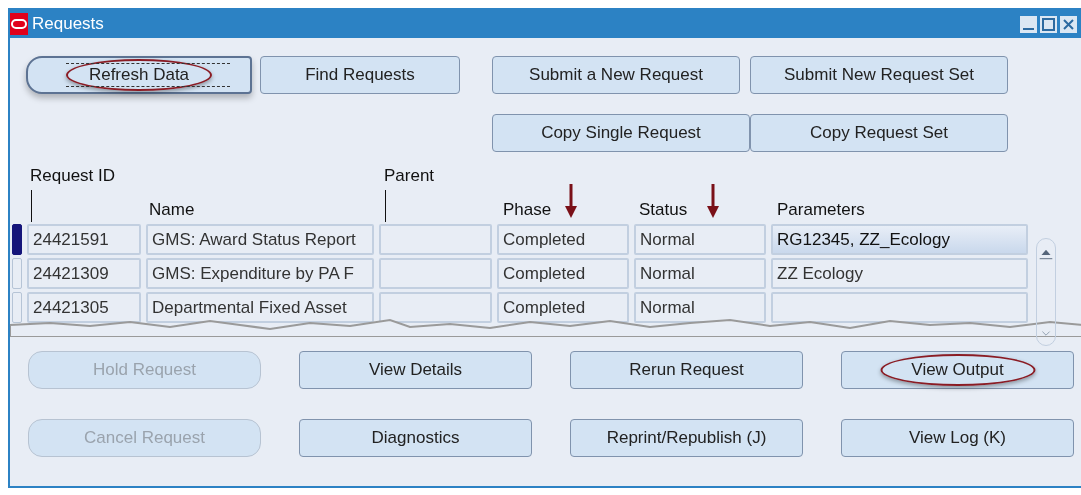 This screenshot has height=495, width=1081. Describe the element at coordinates (17, 239) in the screenshot. I see `row-indicator` at that location.